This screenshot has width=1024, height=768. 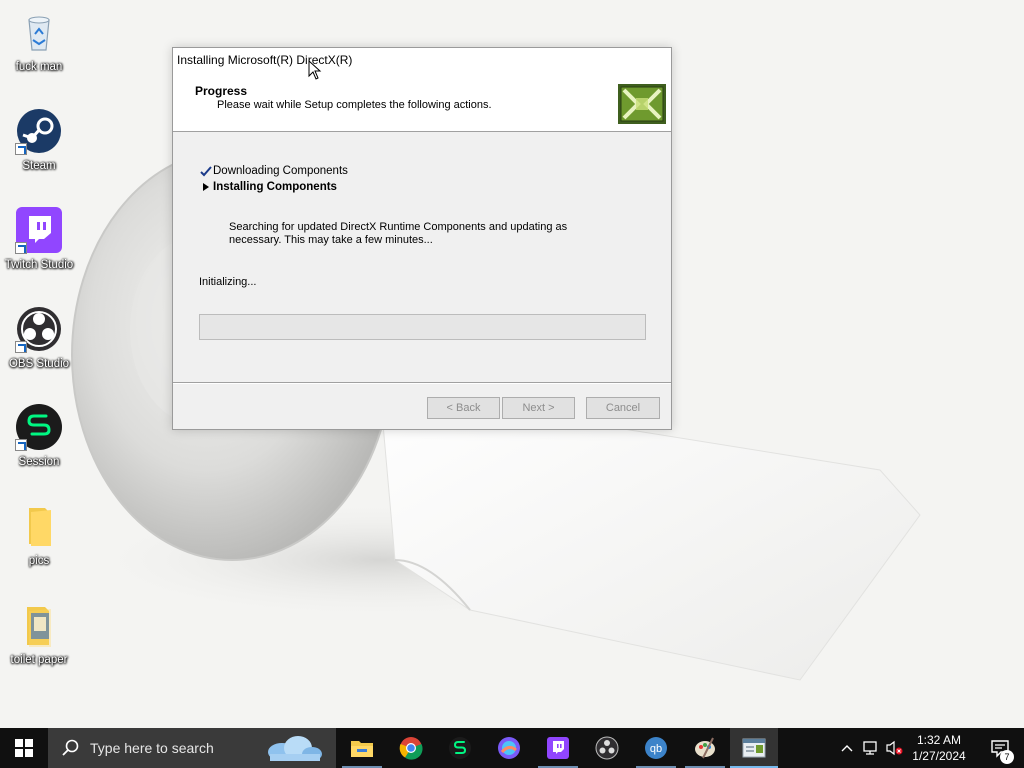 I want to click on cancel-button: Cancel, so click(x=623, y=408).